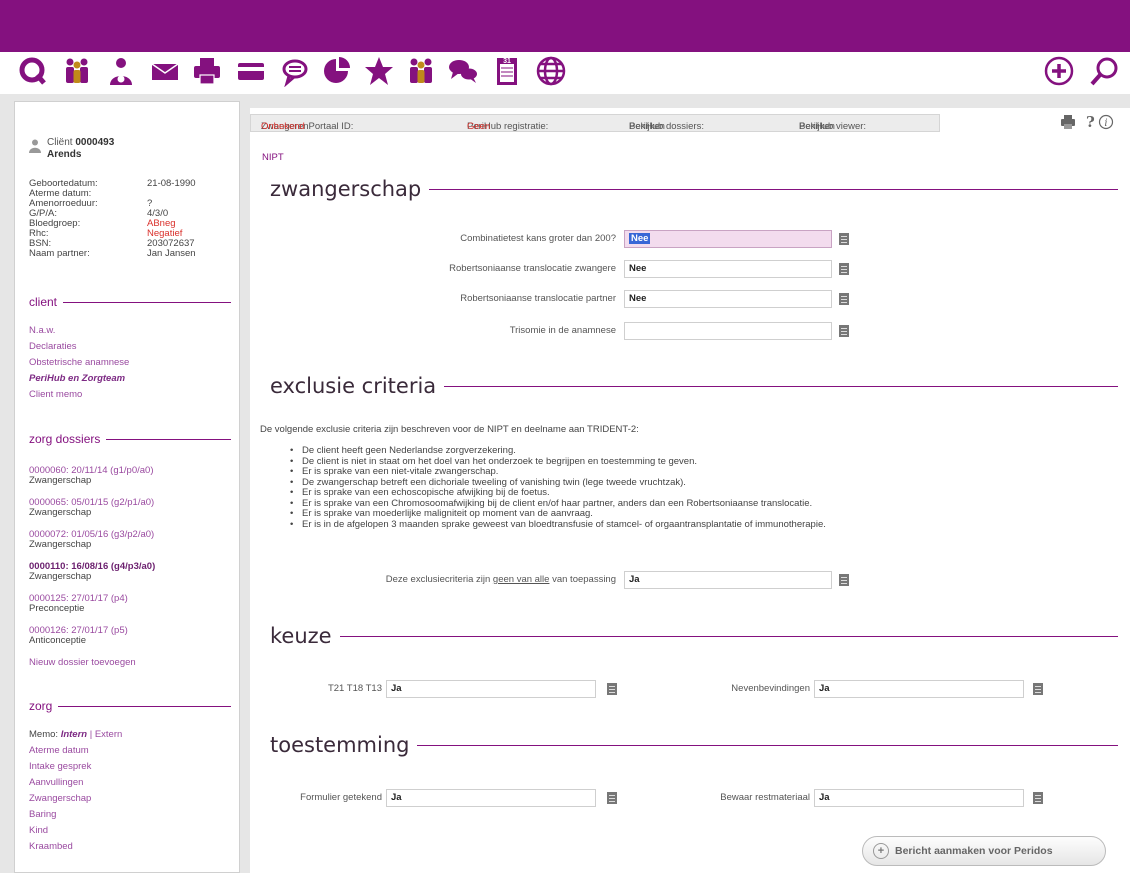  What do you see at coordinates (647, 126) in the screenshot?
I see `dossiers-view-link: Bekijken` at bounding box center [647, 126].